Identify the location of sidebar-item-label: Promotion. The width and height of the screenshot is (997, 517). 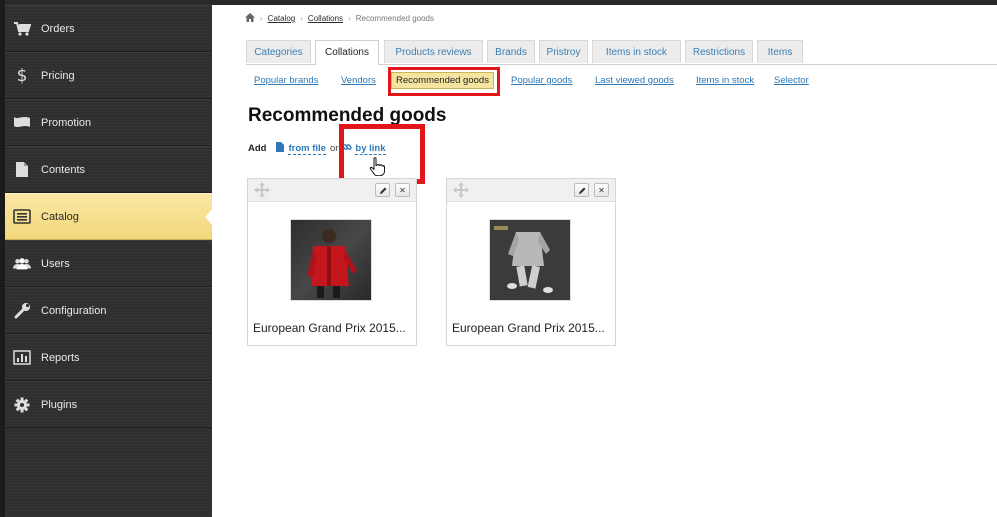
(66, 122).